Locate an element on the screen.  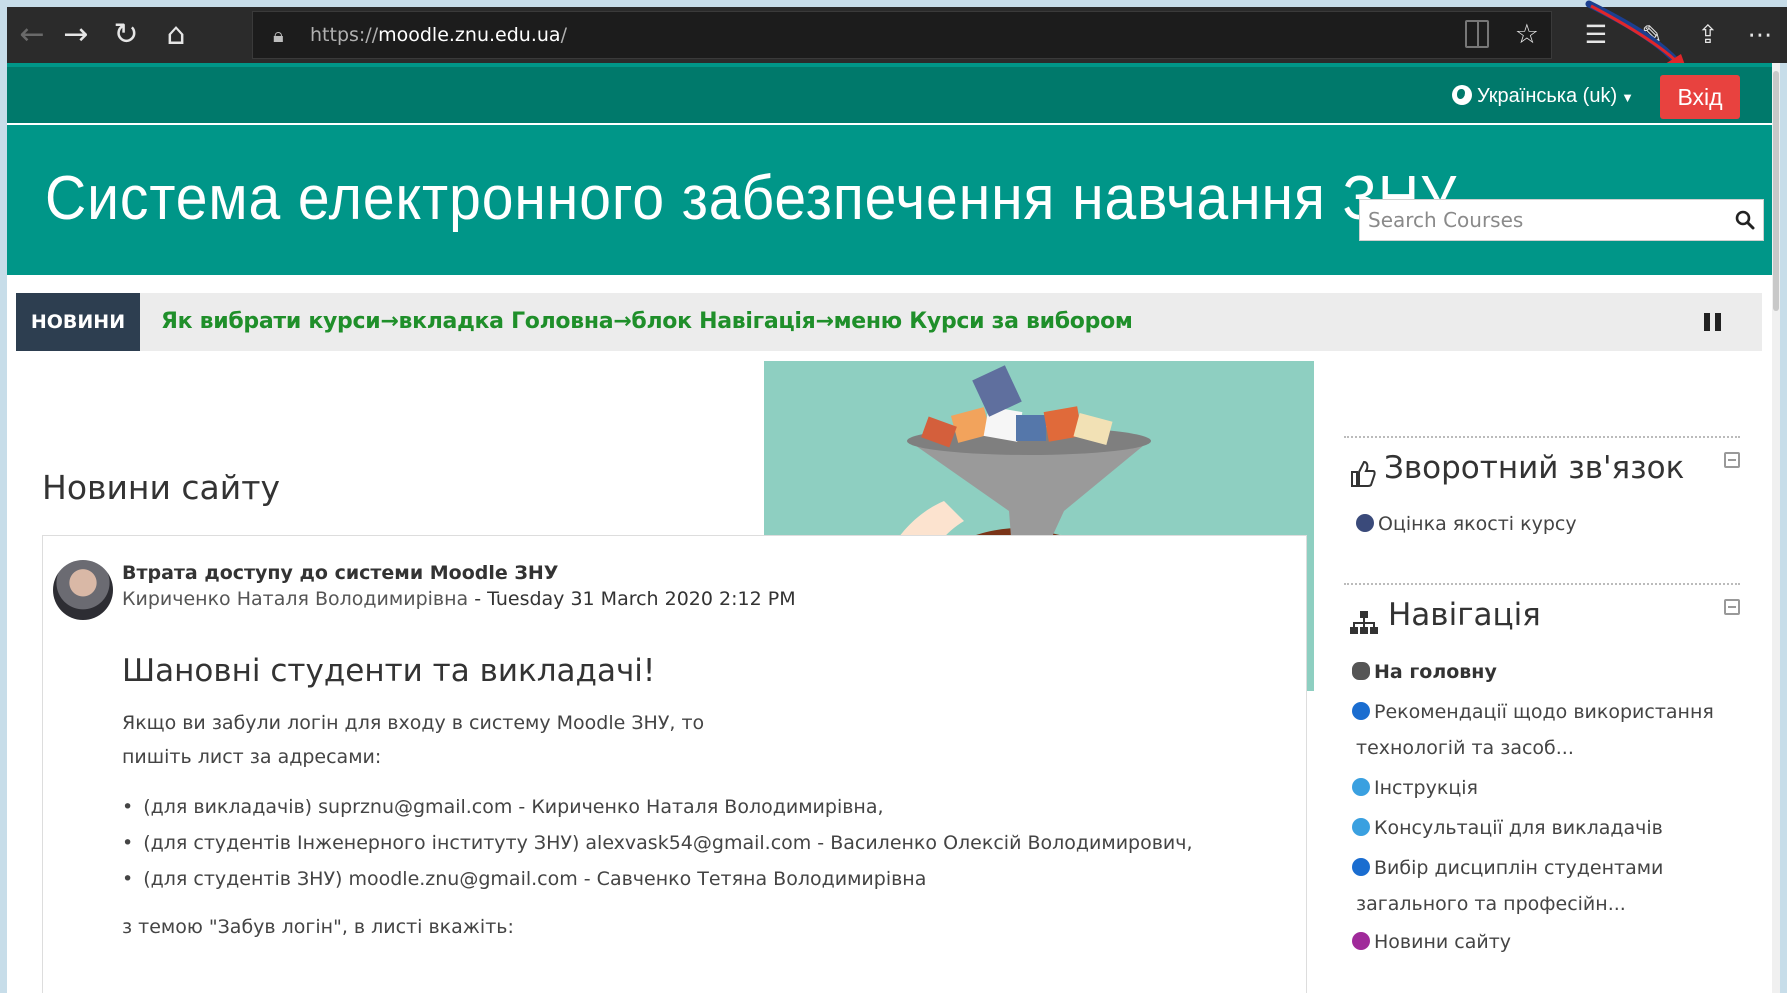
post-paragraph: пишіть лист за адресами: is located at coordinates (252, 757).